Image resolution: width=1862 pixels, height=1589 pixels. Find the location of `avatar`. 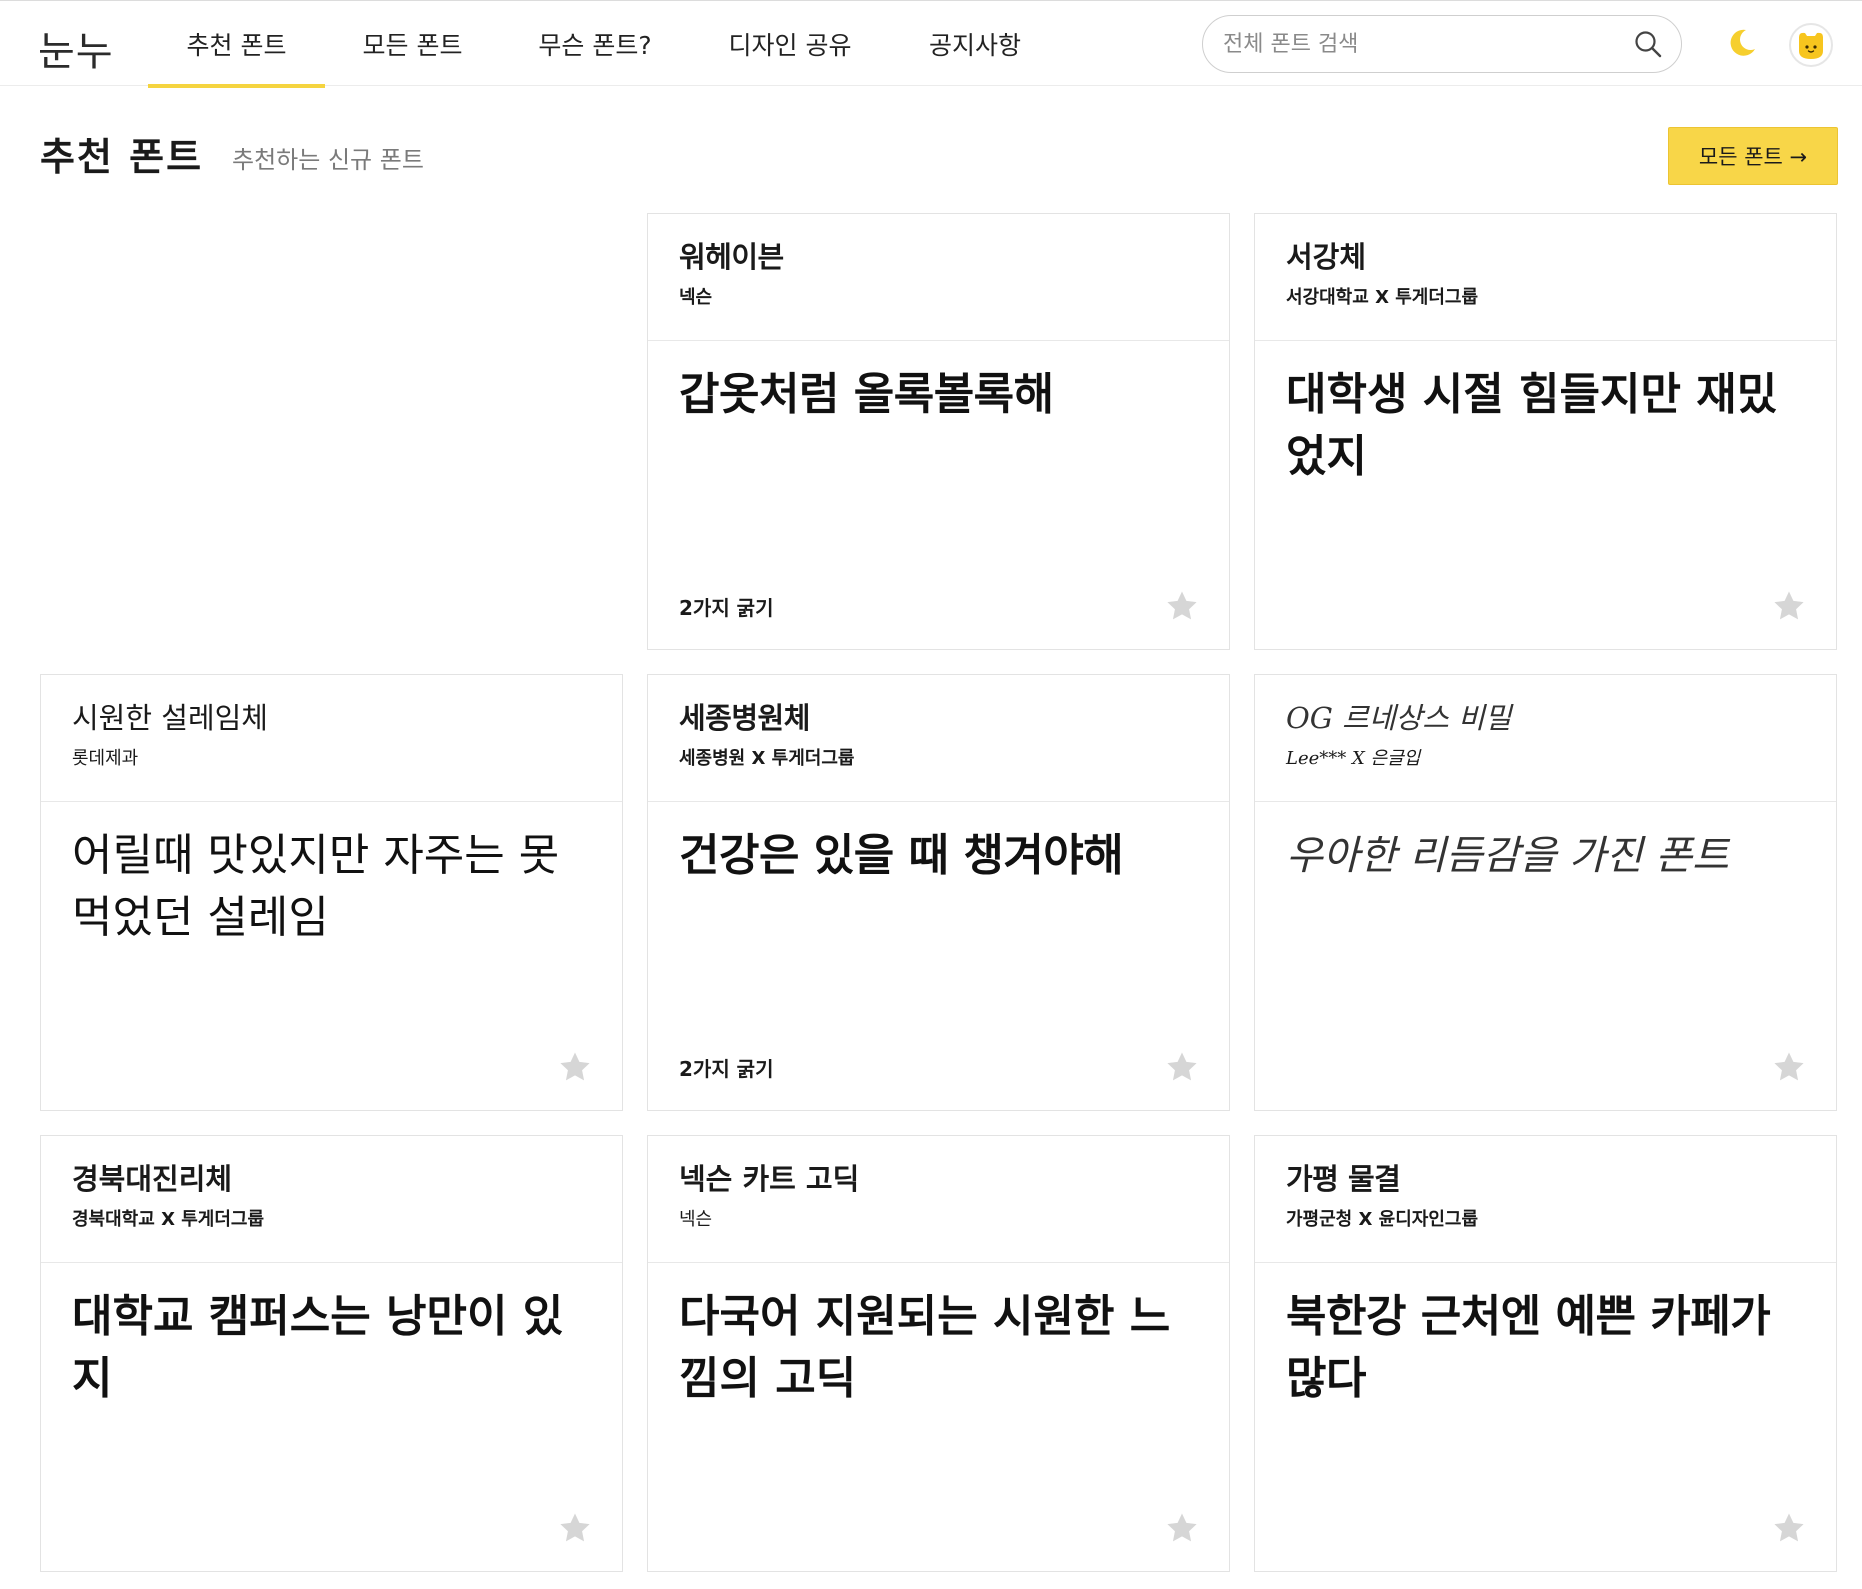

avatar is located at coordinates (1811, 45).